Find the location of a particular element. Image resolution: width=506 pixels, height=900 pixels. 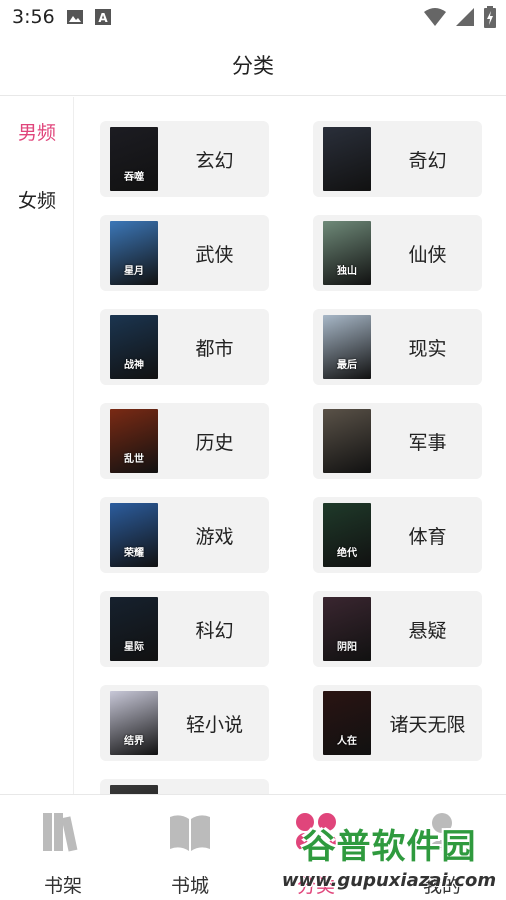

category-label: 都市 is located at coordinates (214, 348).